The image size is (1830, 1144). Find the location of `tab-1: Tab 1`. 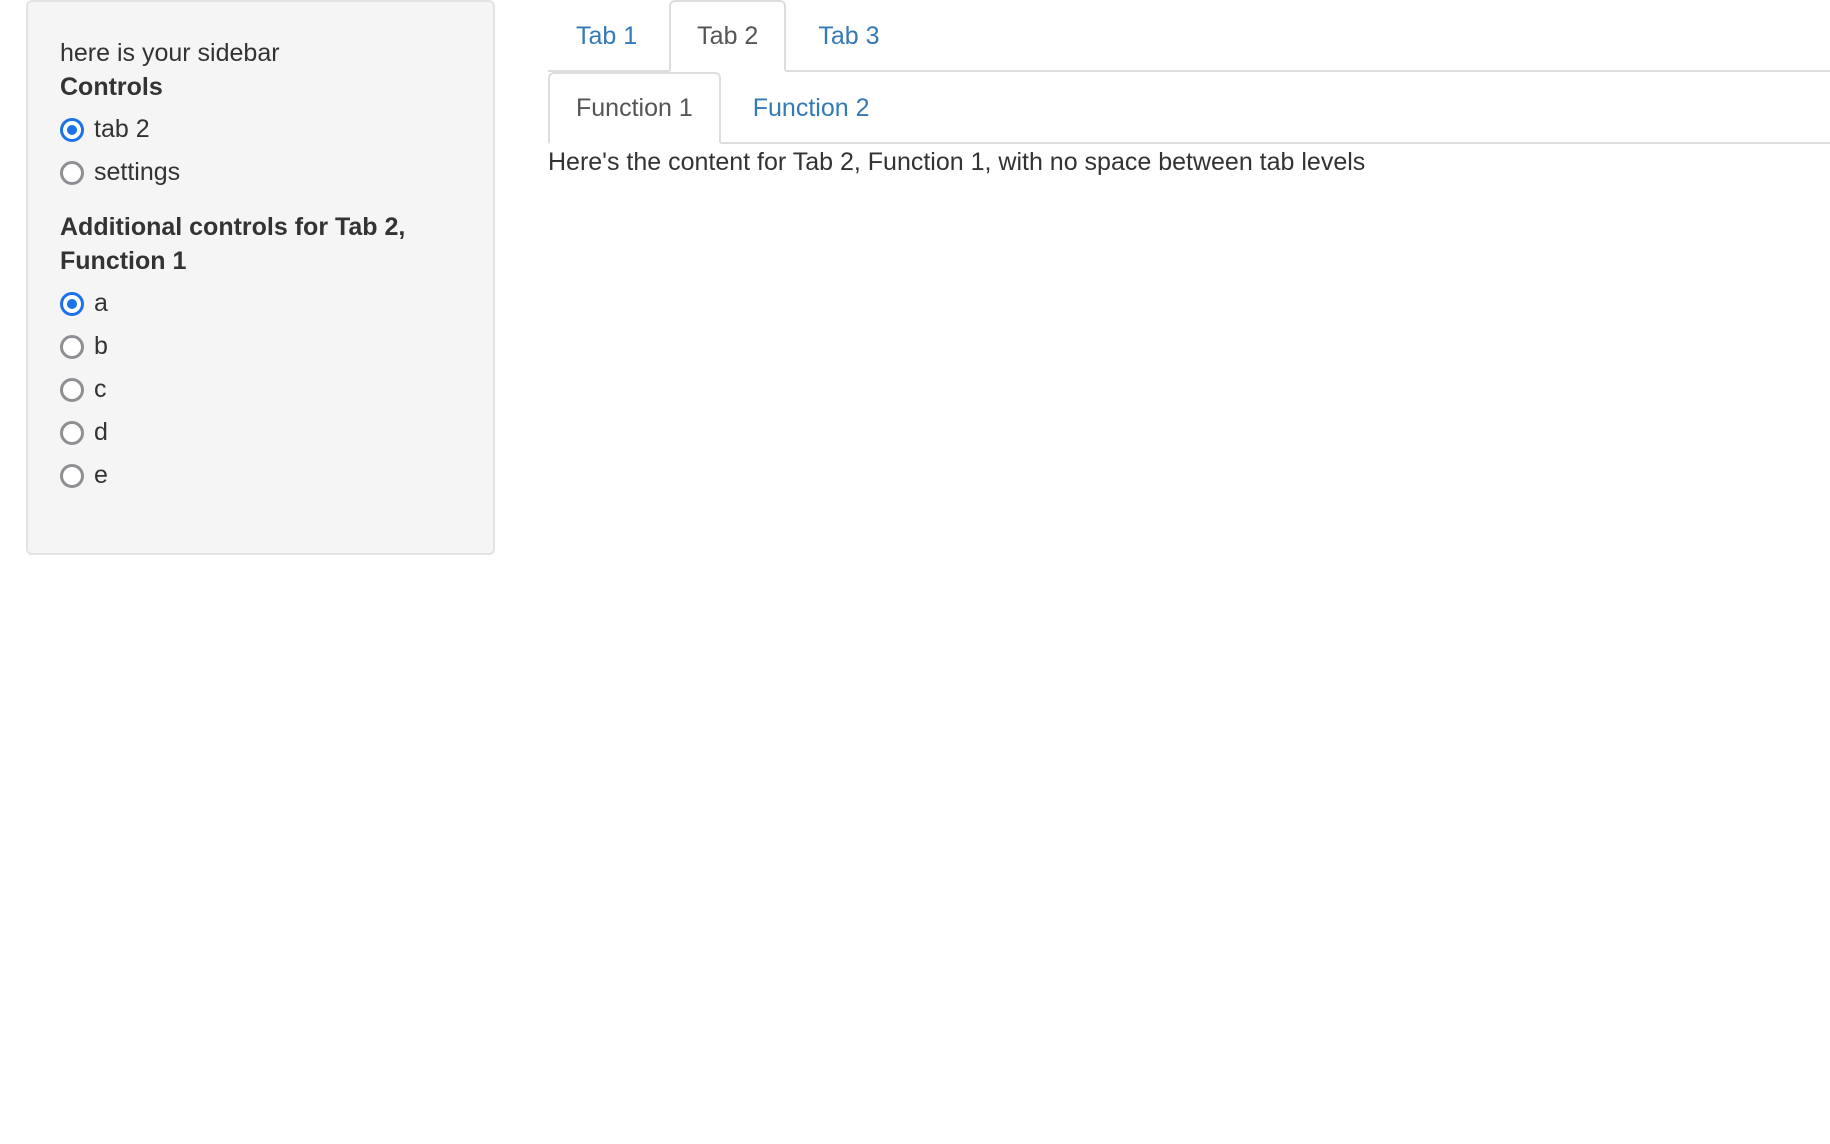

tab-1: Tab 1 is located at coordinates (606, 35).